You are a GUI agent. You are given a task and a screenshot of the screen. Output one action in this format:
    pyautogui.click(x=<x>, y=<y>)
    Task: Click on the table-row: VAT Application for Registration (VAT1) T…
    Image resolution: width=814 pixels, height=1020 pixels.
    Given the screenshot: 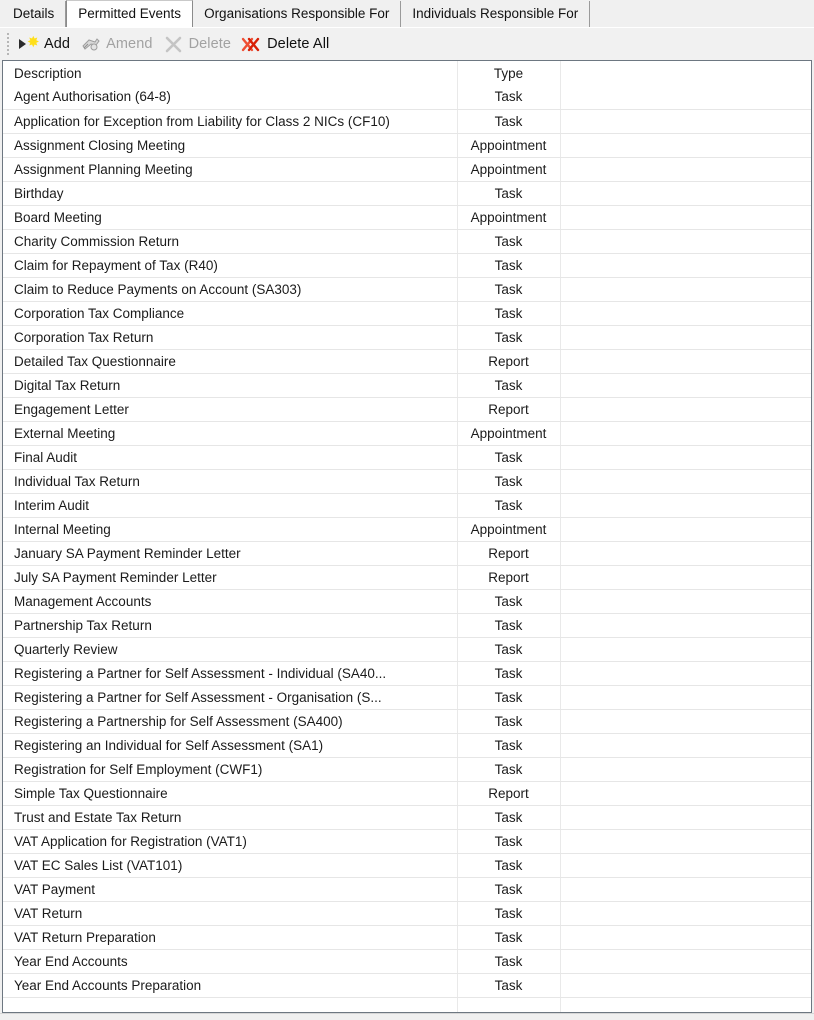 What is the action you would take?
    pyautogui.click(x=407, y=841)
    